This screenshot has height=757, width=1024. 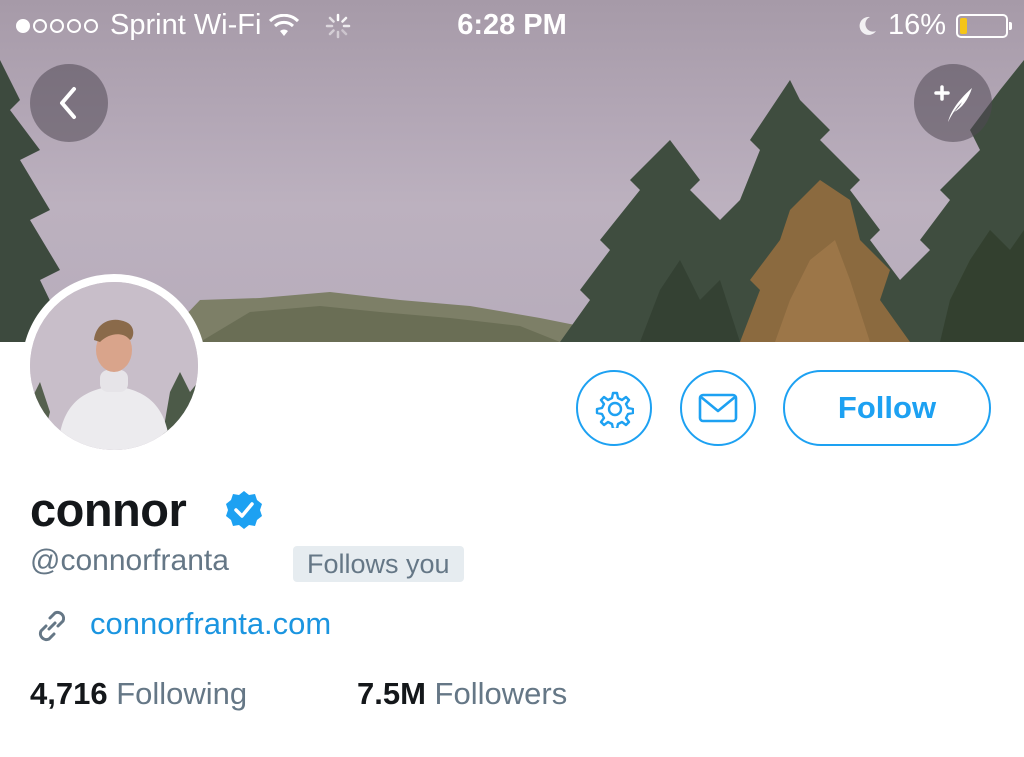 I want to click on back-button, so click(x=69, y=103).